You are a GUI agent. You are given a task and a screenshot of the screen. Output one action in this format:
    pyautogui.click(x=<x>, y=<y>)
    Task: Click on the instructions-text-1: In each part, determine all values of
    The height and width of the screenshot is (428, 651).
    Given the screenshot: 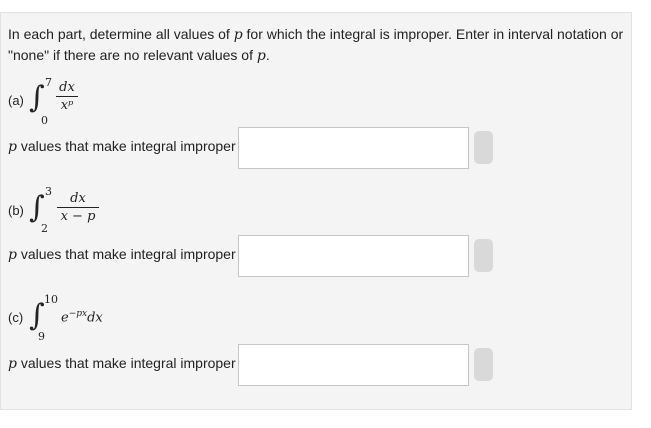 What is the action you would take?
    pyautogui.click(x=121, y=34)
    